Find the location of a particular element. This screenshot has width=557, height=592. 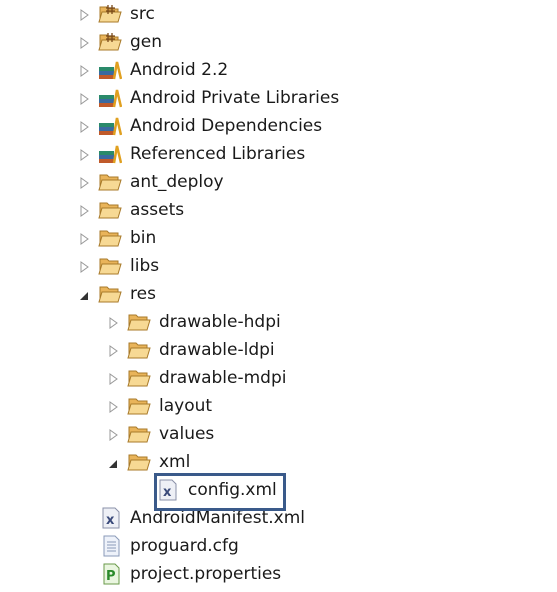

tree-item: drawable-hdpi is located at coordinates (278, 322).